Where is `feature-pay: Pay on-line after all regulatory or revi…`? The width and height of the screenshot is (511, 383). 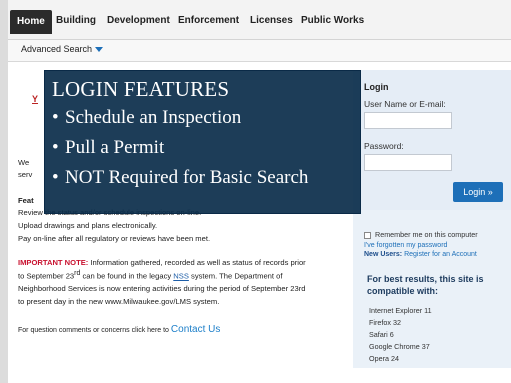 feature-pay: Pay on-line after all regulatory or revi… is located at coordinates (114, 238).